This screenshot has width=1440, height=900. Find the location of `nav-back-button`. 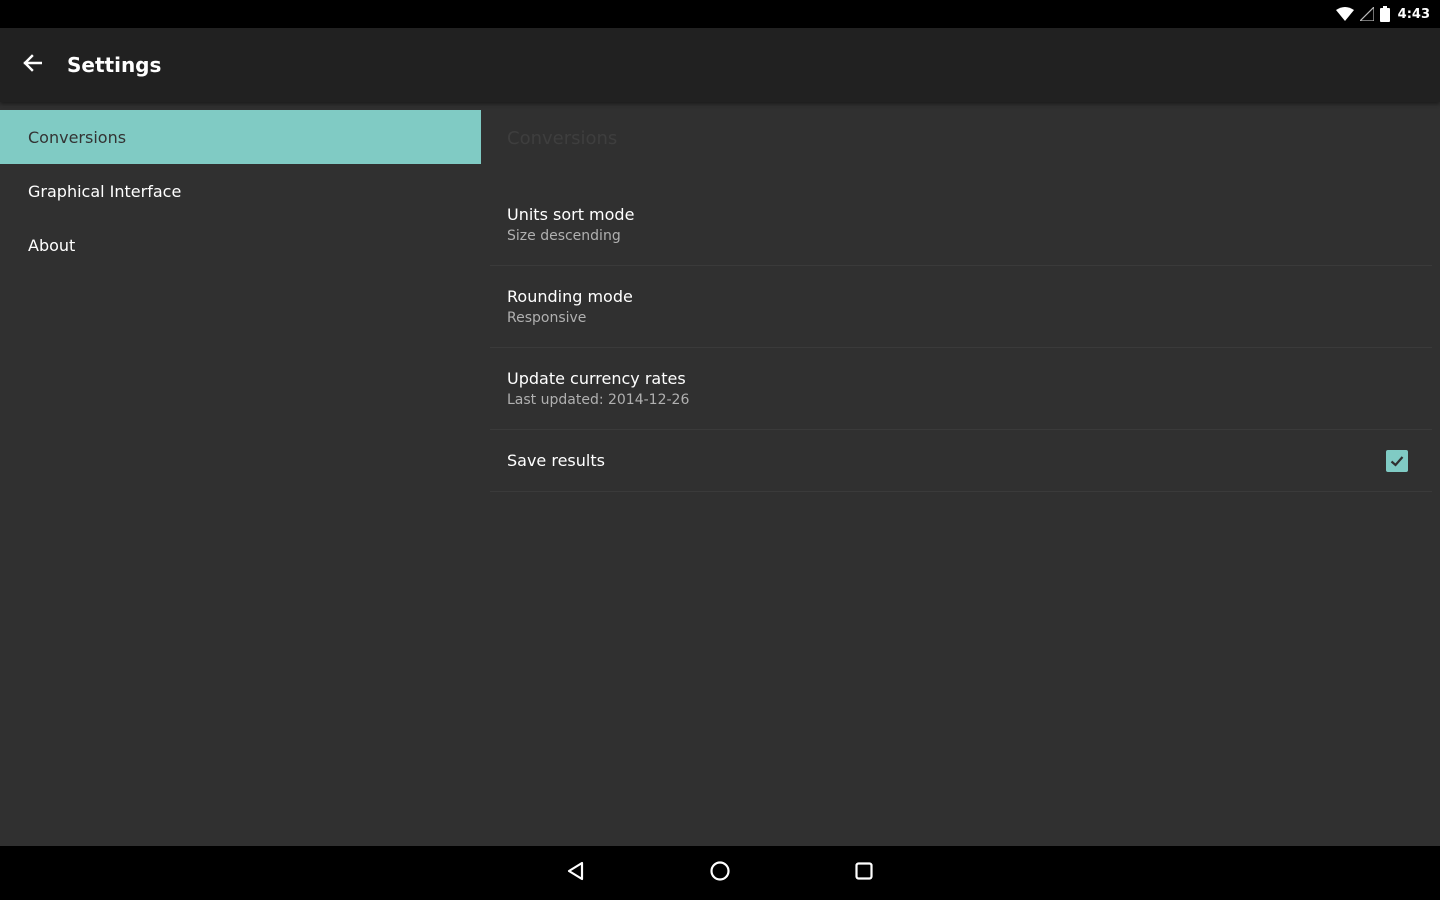

nav-back-button is located at coordinates (576, 873).